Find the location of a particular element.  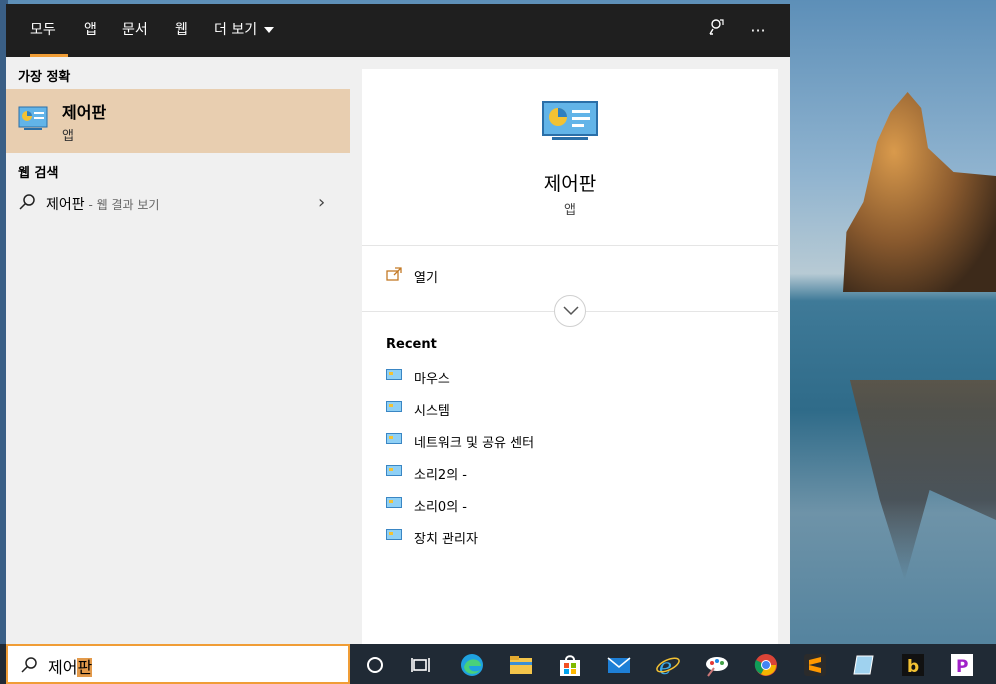

recent-item-label: 소리2의 - is located at coordinates (440, 475).